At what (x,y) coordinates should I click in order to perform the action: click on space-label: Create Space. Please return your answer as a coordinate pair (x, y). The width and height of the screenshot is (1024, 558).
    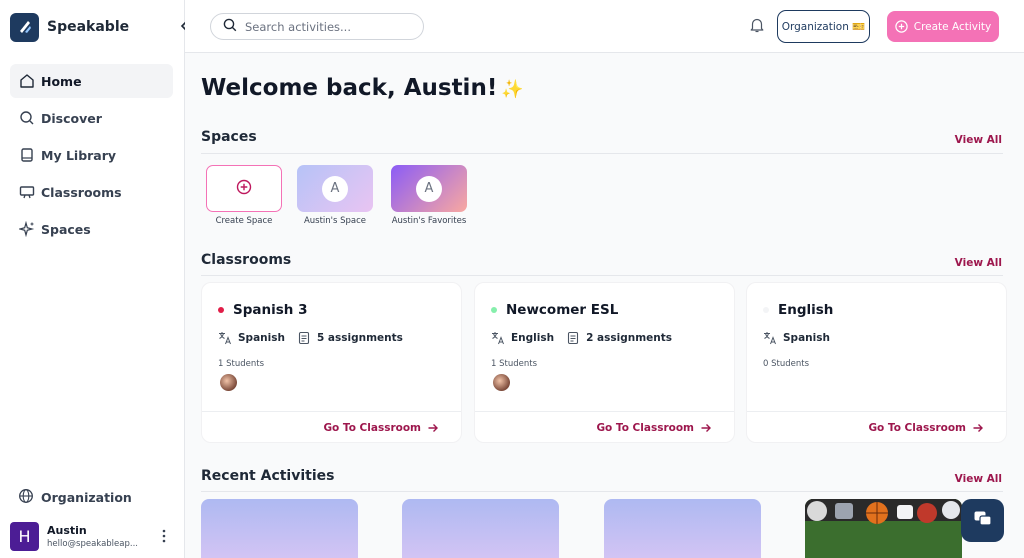
    Looking at the image, I should click on (244, 221).